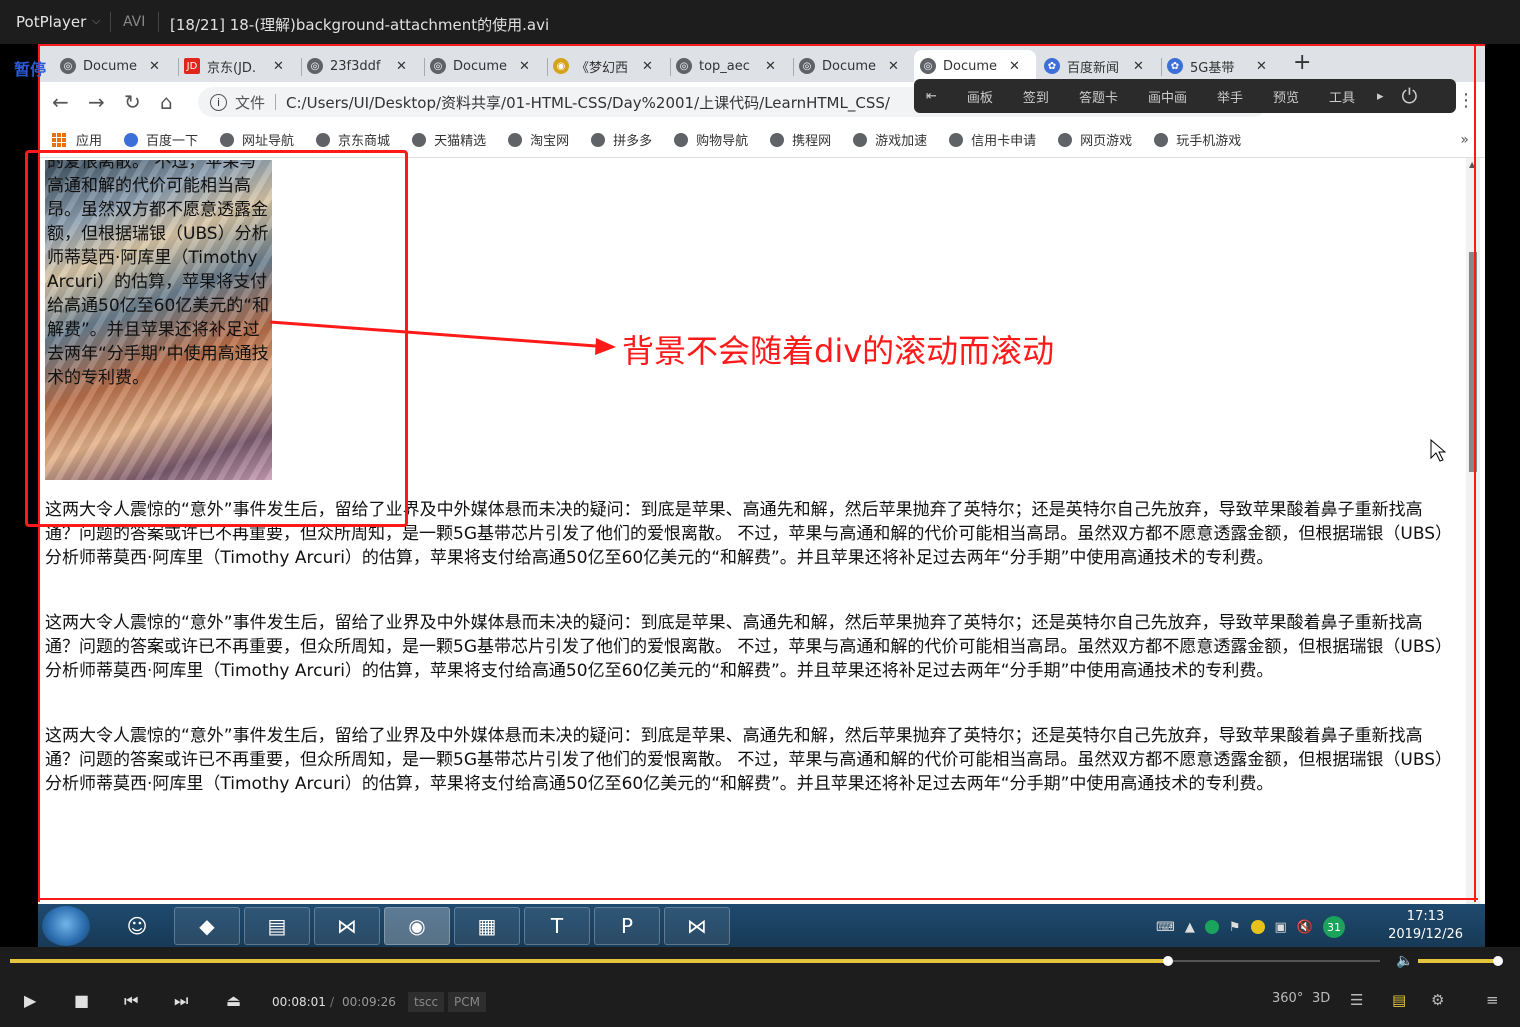 Image resolution: width=1520 pixels, height=1027 pixels. I want to click on system-tray: ⌨ ▲ ⚑ ▣ 🔇 31, so click(1250, 927).